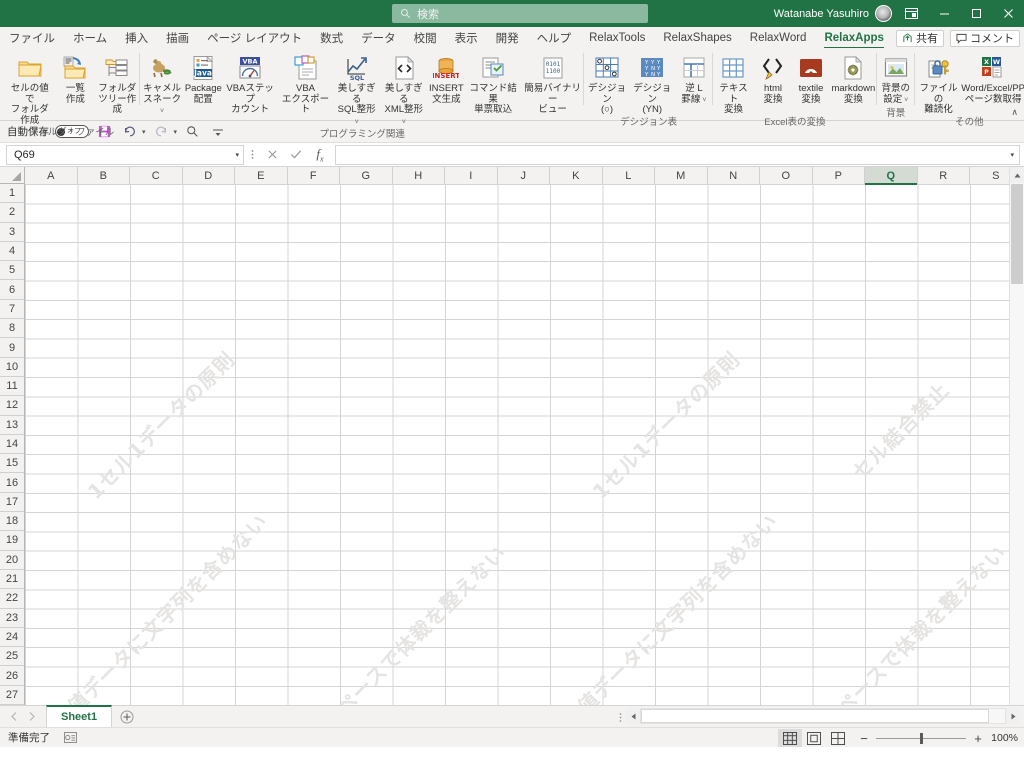  Describe the element at coordinates (883, 13) in the screenshot. I see `avatar` at that location.